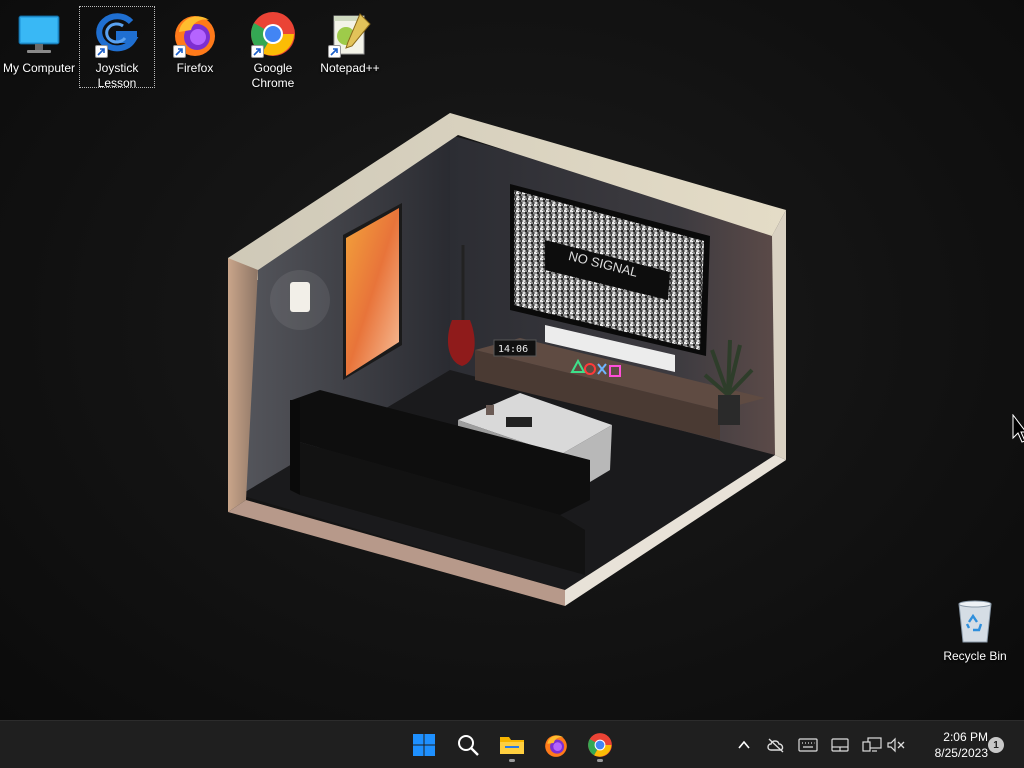 The image size is (1024, 768). I want to click on cloud-offline-icon, so click(775, 745).